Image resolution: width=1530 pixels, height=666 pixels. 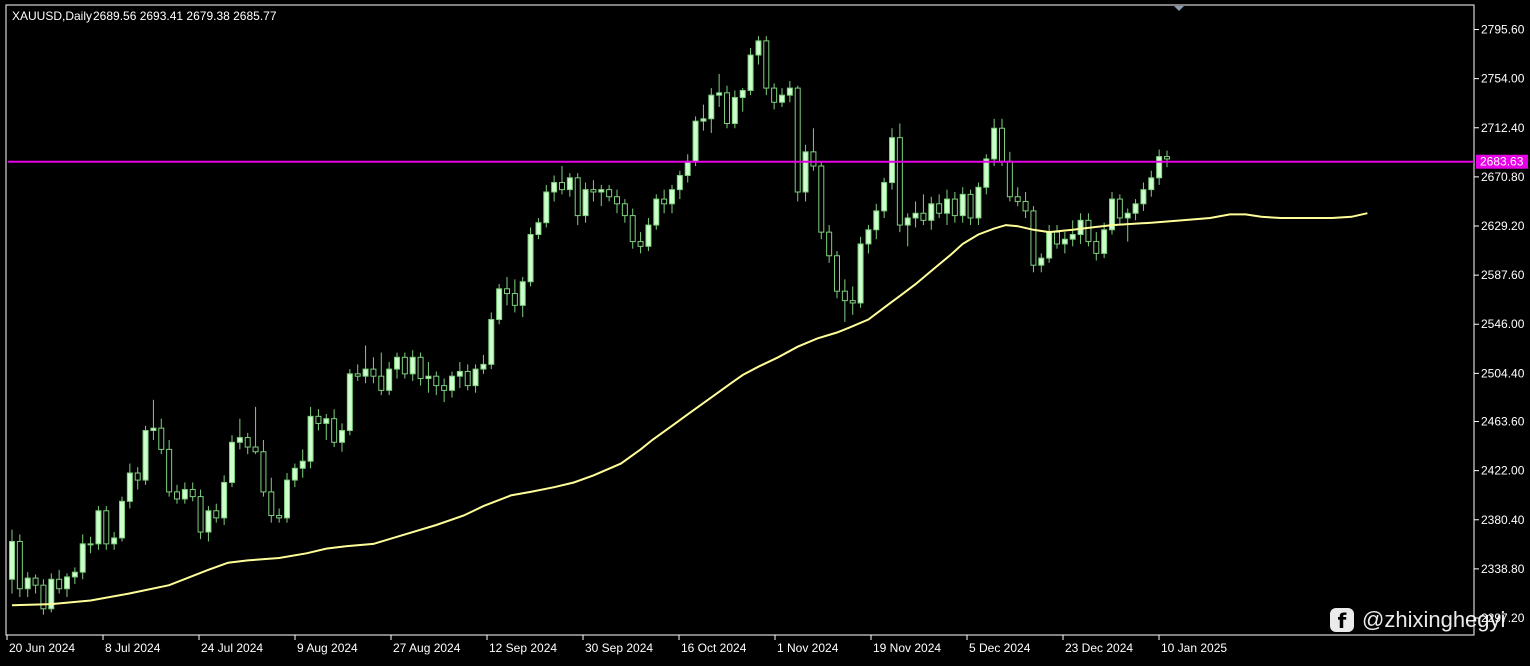 What do you see at coordinates (1503, 226) in the screenshot?
I see `price-tick-label: 2629.20` at bounding box center [1503, 226].